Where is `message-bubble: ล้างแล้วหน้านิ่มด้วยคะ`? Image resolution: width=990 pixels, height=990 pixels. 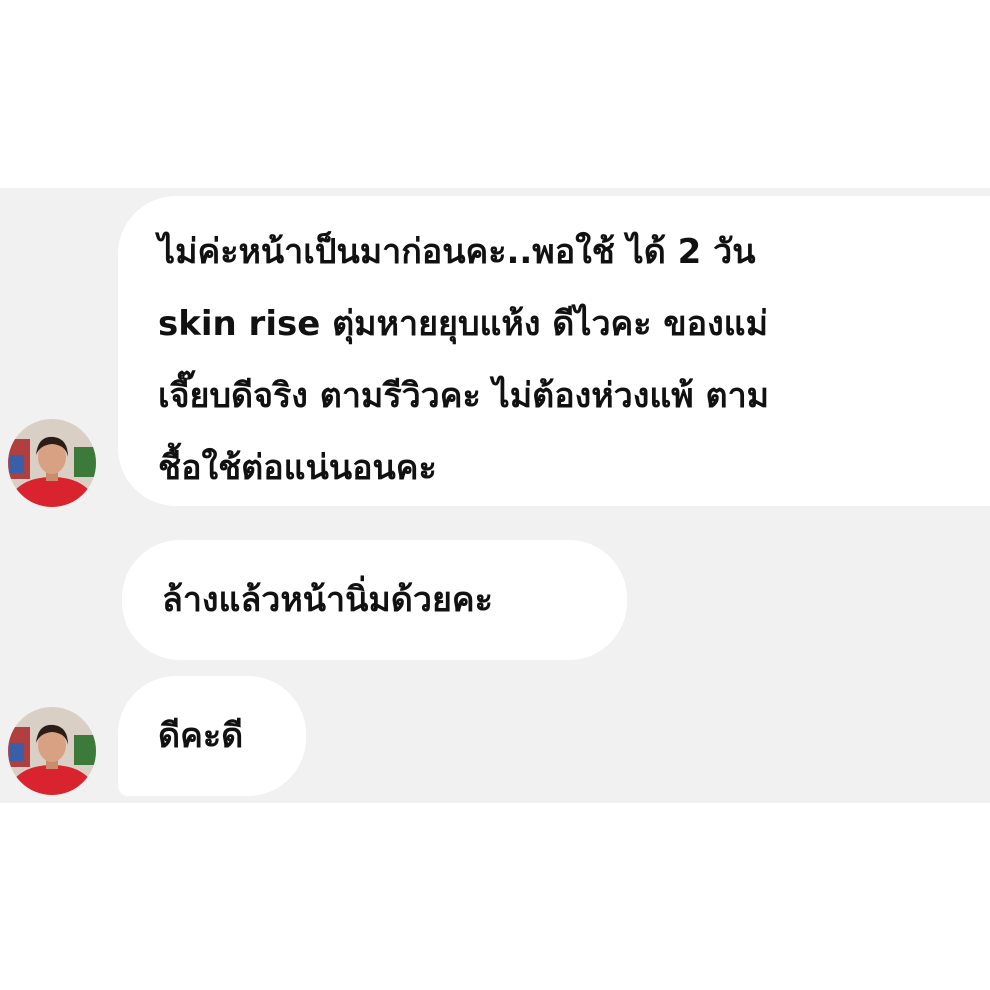
message-bubble: ล้างแล้วหน้านิ่มด้วยคะ is located at coordinates (374, 600).